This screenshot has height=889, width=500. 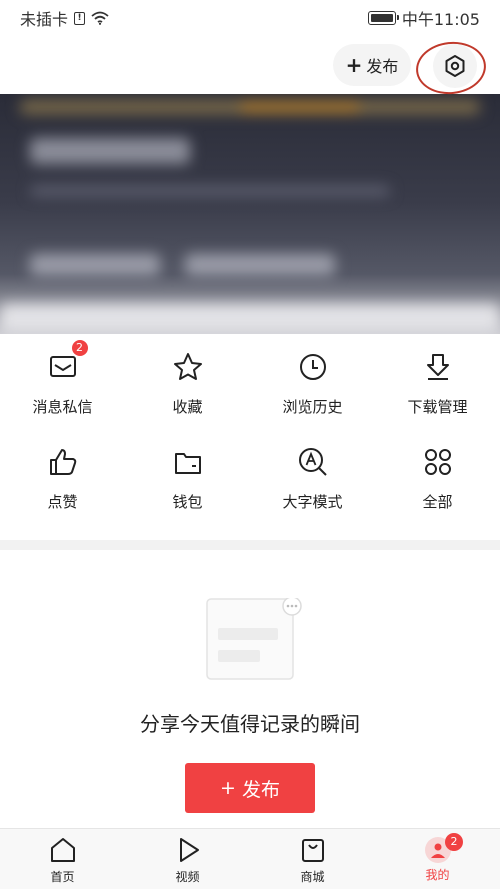 I want to click on grid-icon-wrap, so click(x=438, y=462).